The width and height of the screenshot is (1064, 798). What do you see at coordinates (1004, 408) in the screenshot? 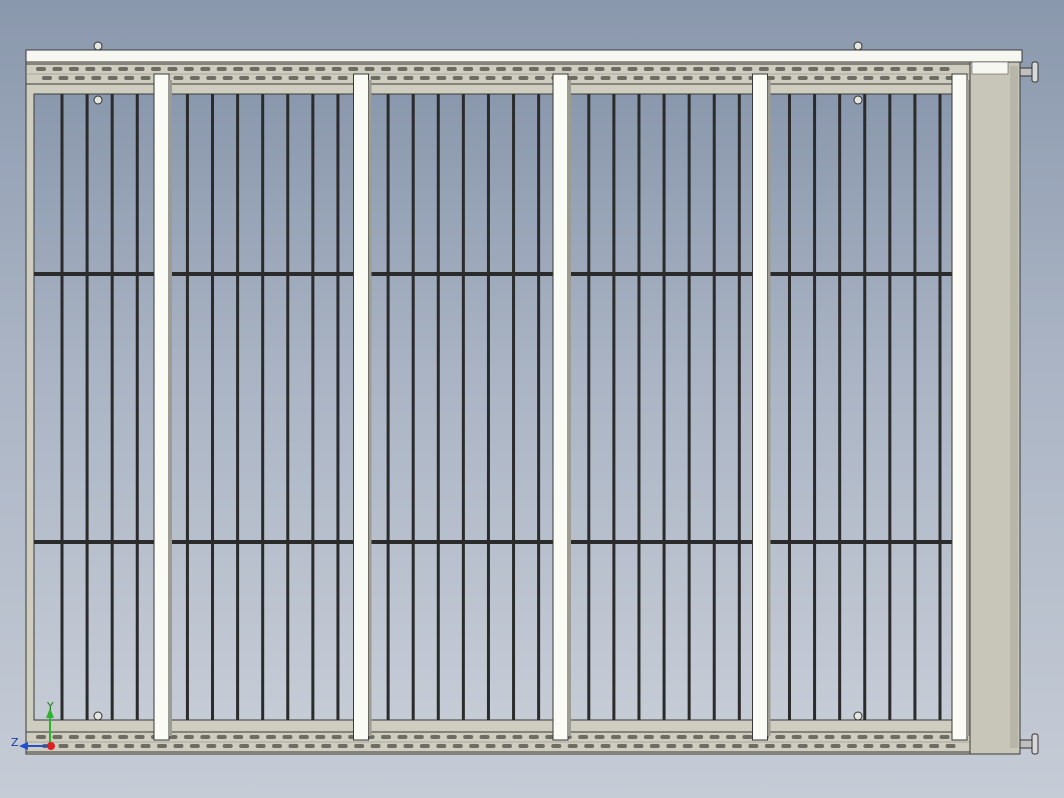
I see `motor-housing` at bounding box center [1004, 408].